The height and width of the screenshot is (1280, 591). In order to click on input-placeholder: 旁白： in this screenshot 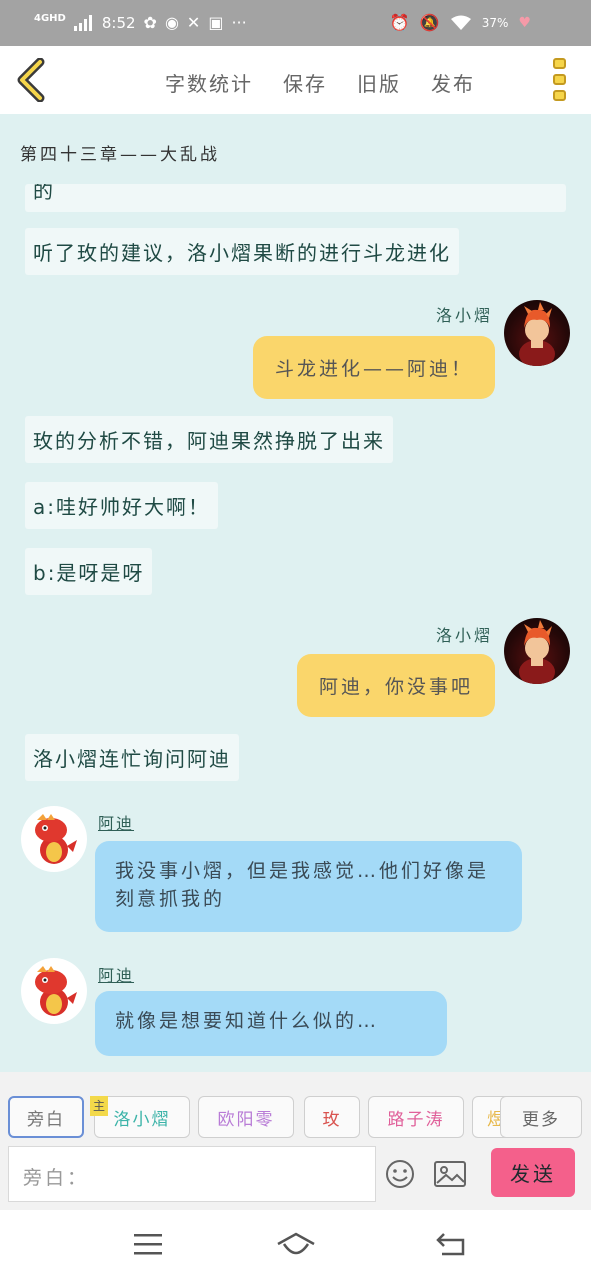, I will do `click(56, 1178)`.